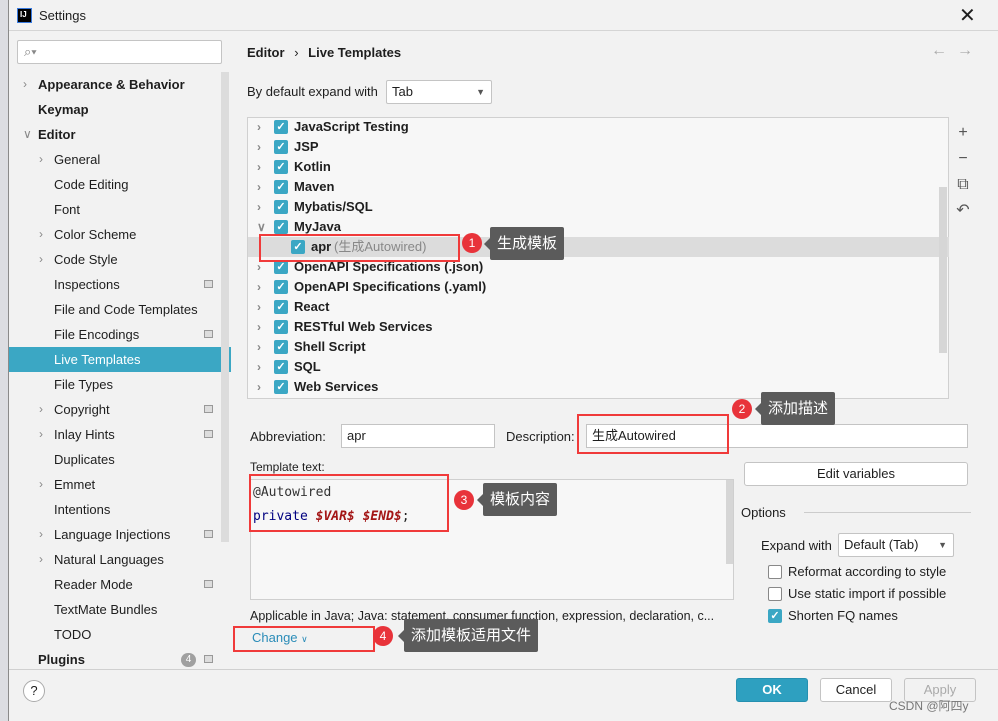  I want to click on help-button: ?, so click(34, 691).